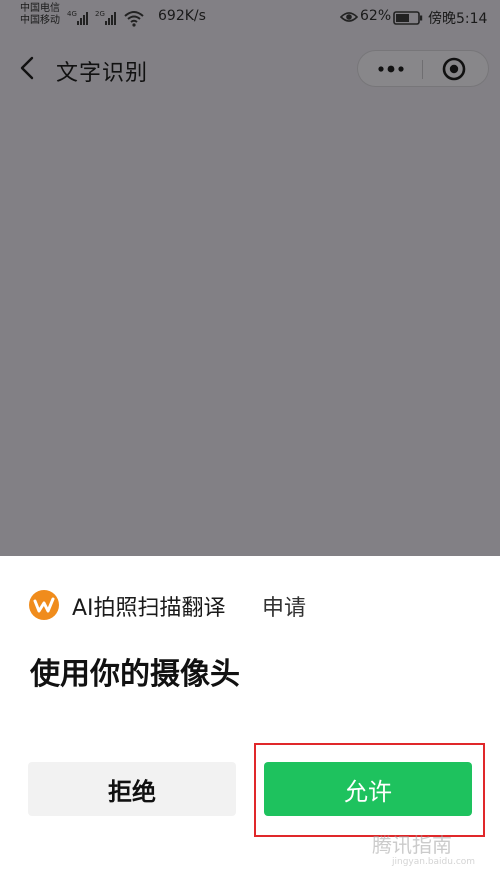  What do you see at coordinates (132, 789) in the screenshot?
I see `deny-button: 拒绝` at bounding box center [132, 789].